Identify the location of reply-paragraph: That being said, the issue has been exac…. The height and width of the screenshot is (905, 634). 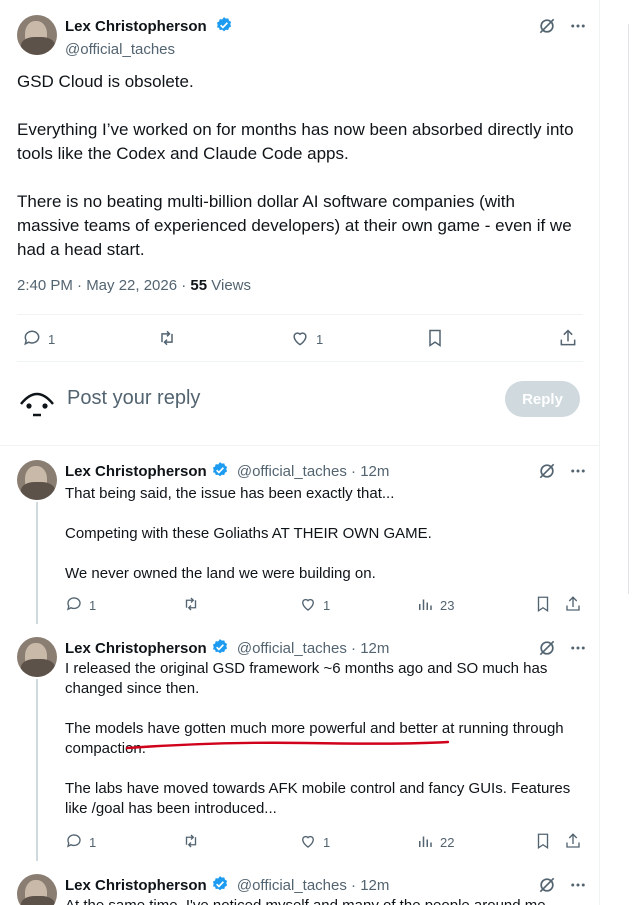
(230, 493).